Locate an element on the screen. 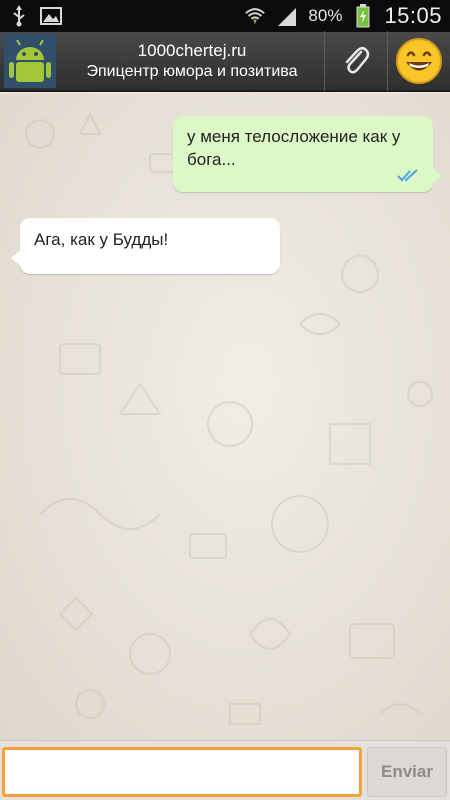 The image size is (450, 800). composer-bar: Enviar is located at coordinates (225, 770).